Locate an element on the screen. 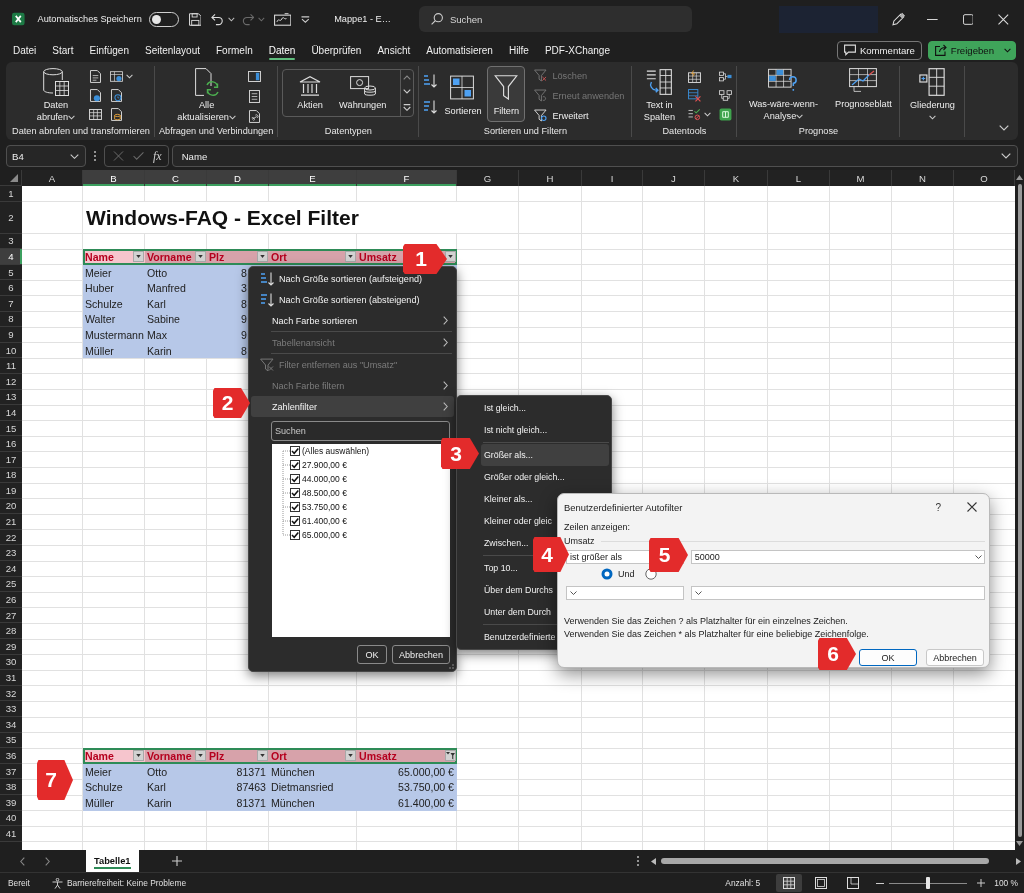 This screenshot has height=893, width=1024. table-cell: 53.750,00 € is located at coordinates (407, 787).